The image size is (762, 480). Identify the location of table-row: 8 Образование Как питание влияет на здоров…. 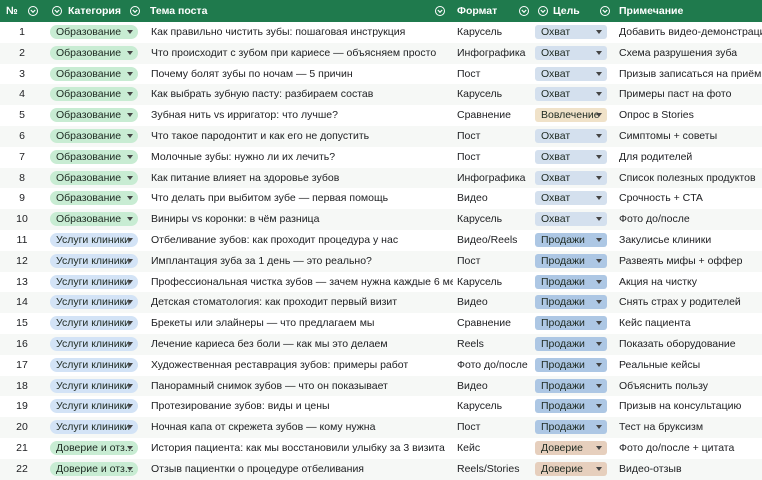
(381, 178).